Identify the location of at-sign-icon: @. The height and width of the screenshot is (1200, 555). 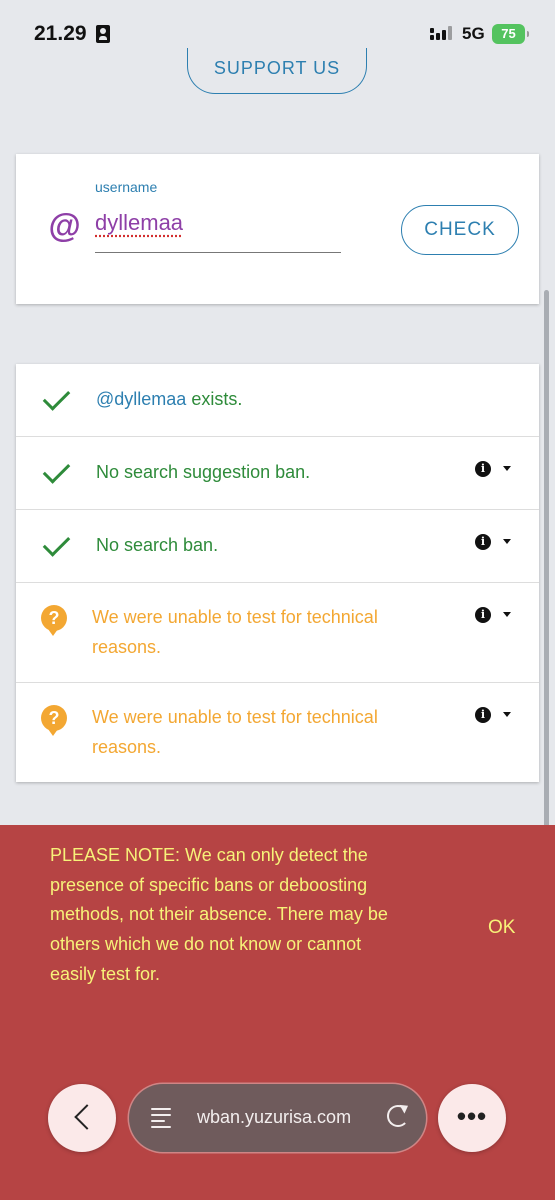
(64, 225).